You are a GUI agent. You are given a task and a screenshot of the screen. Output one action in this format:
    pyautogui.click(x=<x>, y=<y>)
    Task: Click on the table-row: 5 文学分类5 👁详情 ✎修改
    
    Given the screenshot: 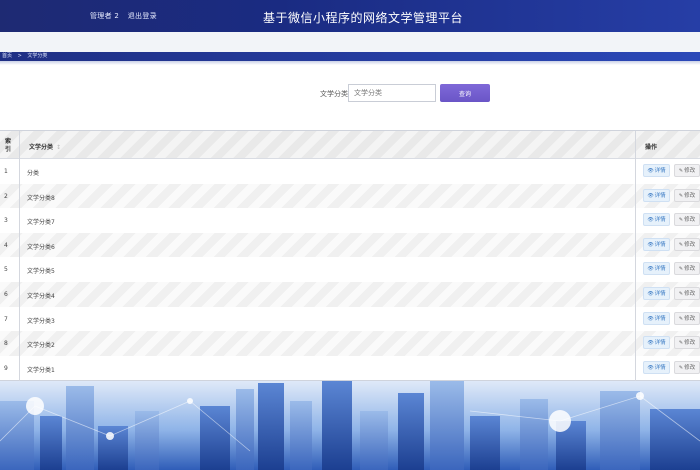 What is the action you would take?
    pyautogui.click(x=350, y=269)
    